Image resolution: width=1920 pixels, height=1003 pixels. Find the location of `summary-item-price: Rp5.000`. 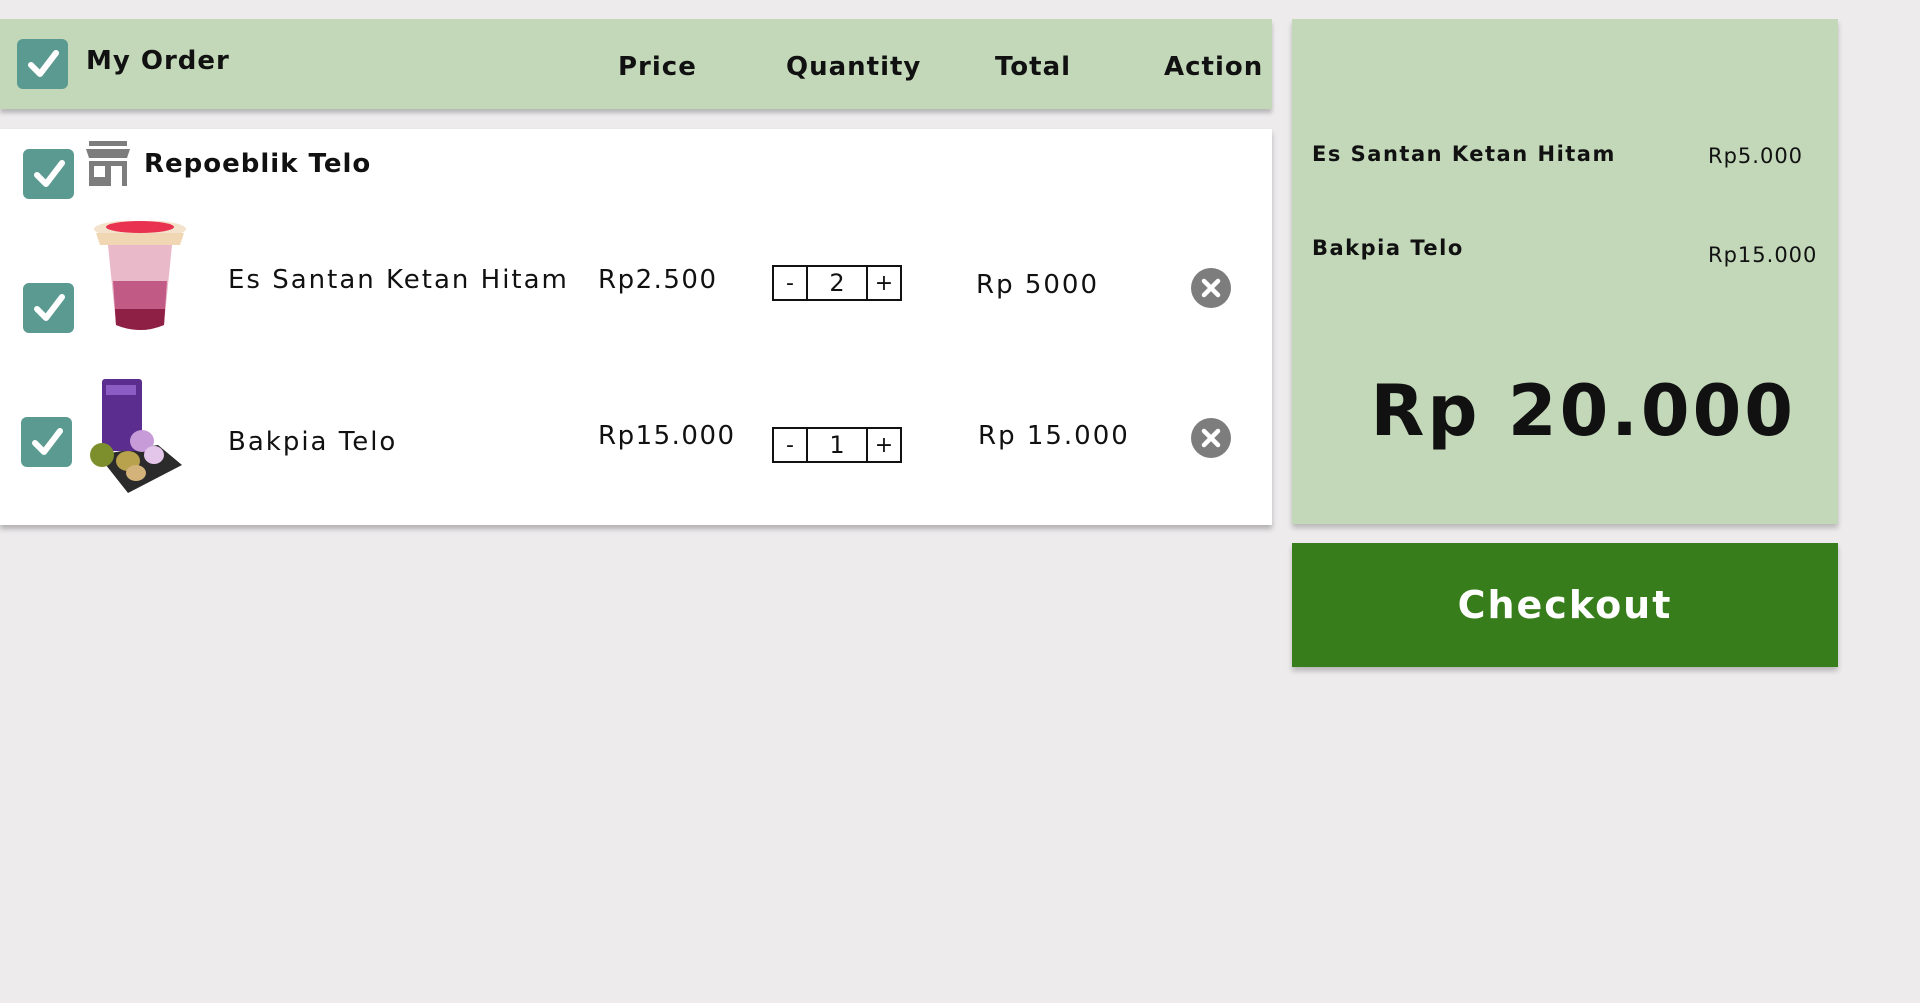

summary-item-price: Rp5.000 is located at coordinates (1756, 156).